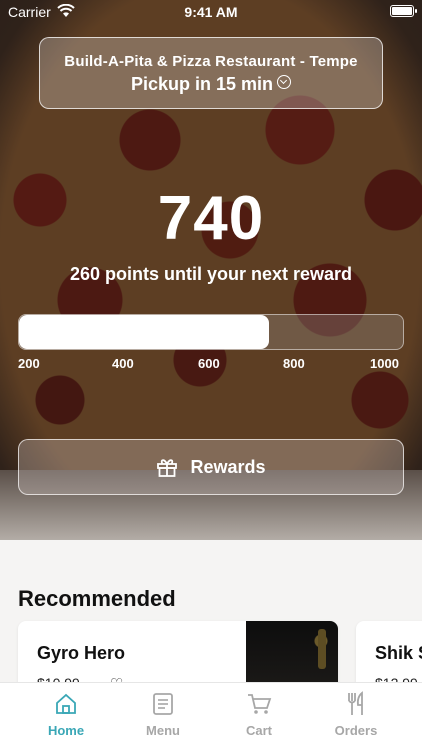 The image size is (422, 750). Describe the element at coordinates (403, 11) in the screenshot. I see `battery-icon` at that location.